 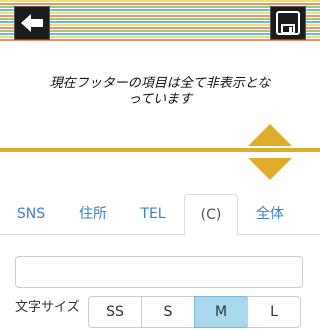 I want to click on tab-all: 全体, so click(x=270, y=214).